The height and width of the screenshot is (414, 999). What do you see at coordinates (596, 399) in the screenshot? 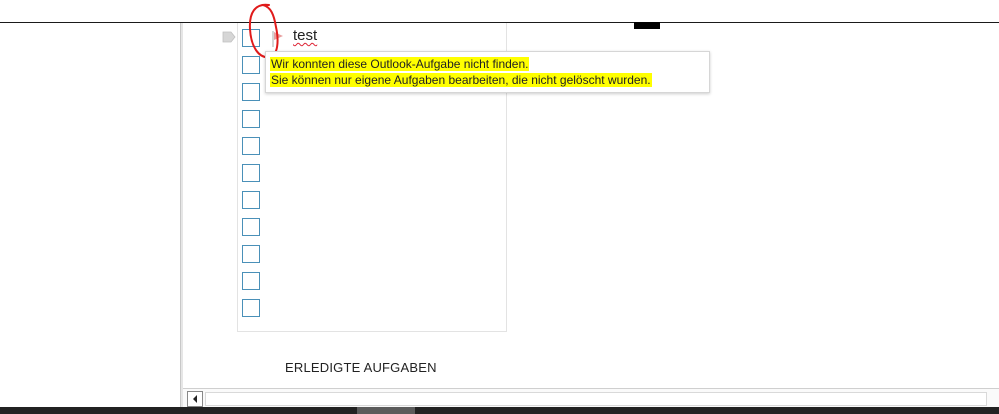
I see `scrollbar-thumb` at bounding box center [596, 399].